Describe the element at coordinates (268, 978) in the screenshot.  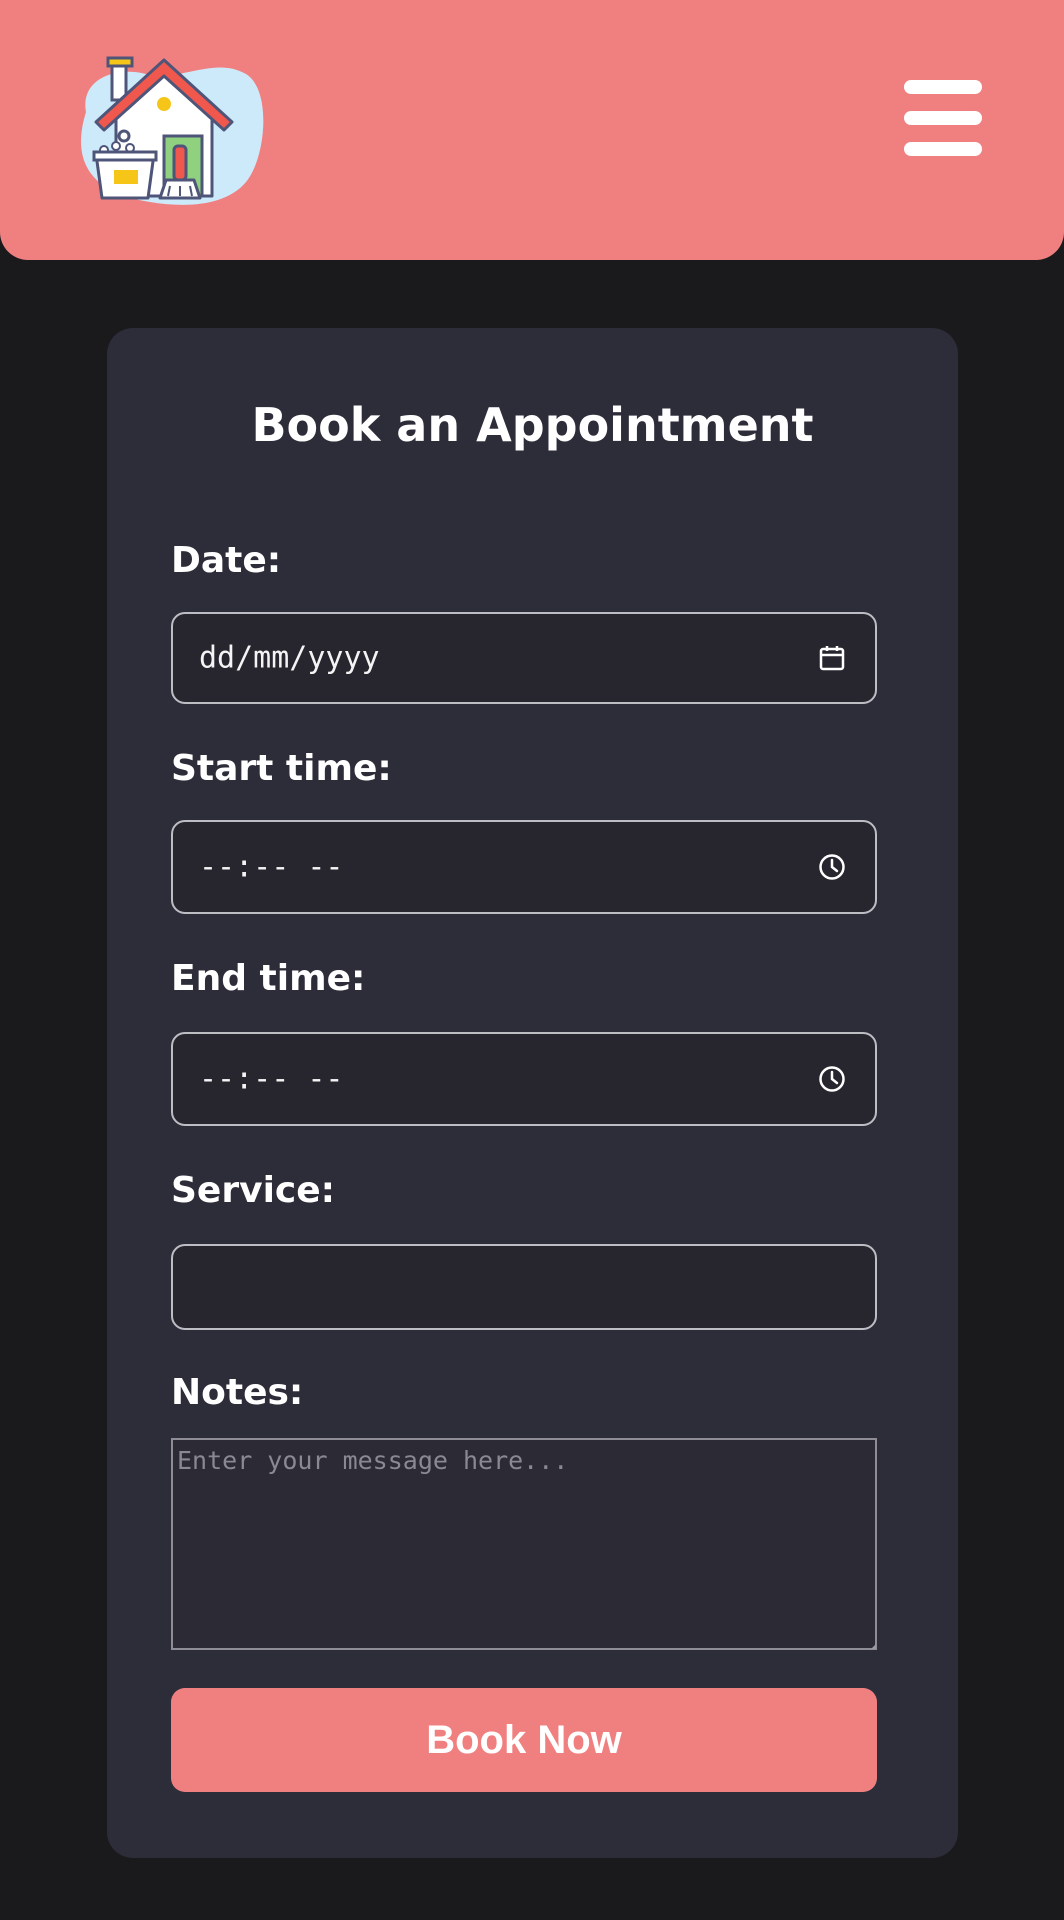
I see `end-time-label: End time:` at that location.